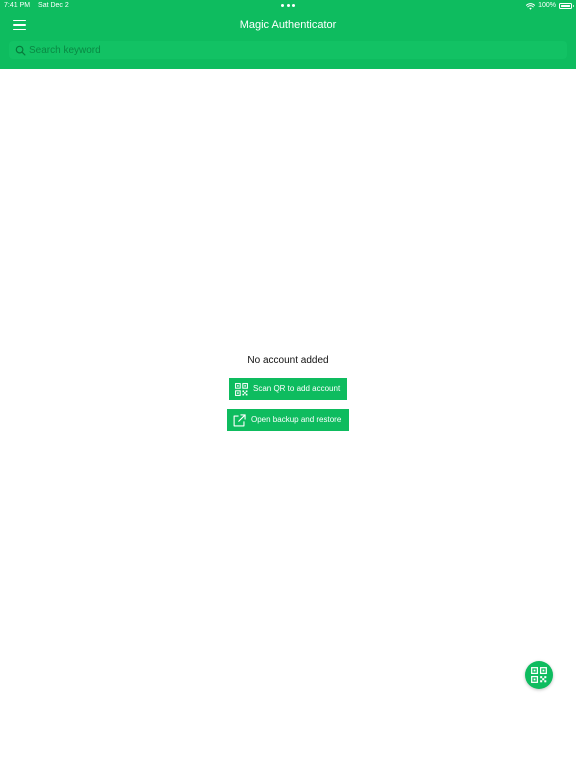 This screenshot has width=576, height=768. Describe the element at coordinates (288, 360) in the screenshot. I see `empty-state-message: No account added` at that location.